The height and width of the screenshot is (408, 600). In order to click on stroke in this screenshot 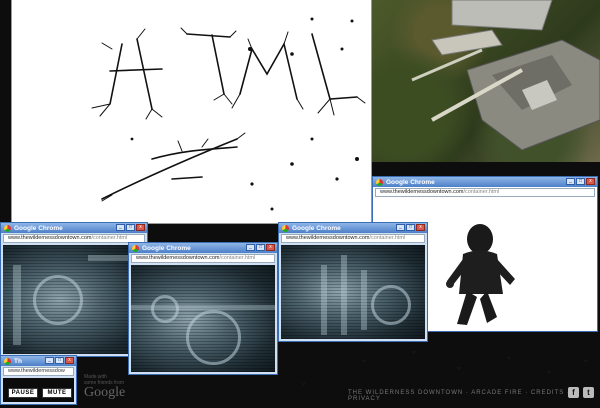, I will do `click(136, 74)`.